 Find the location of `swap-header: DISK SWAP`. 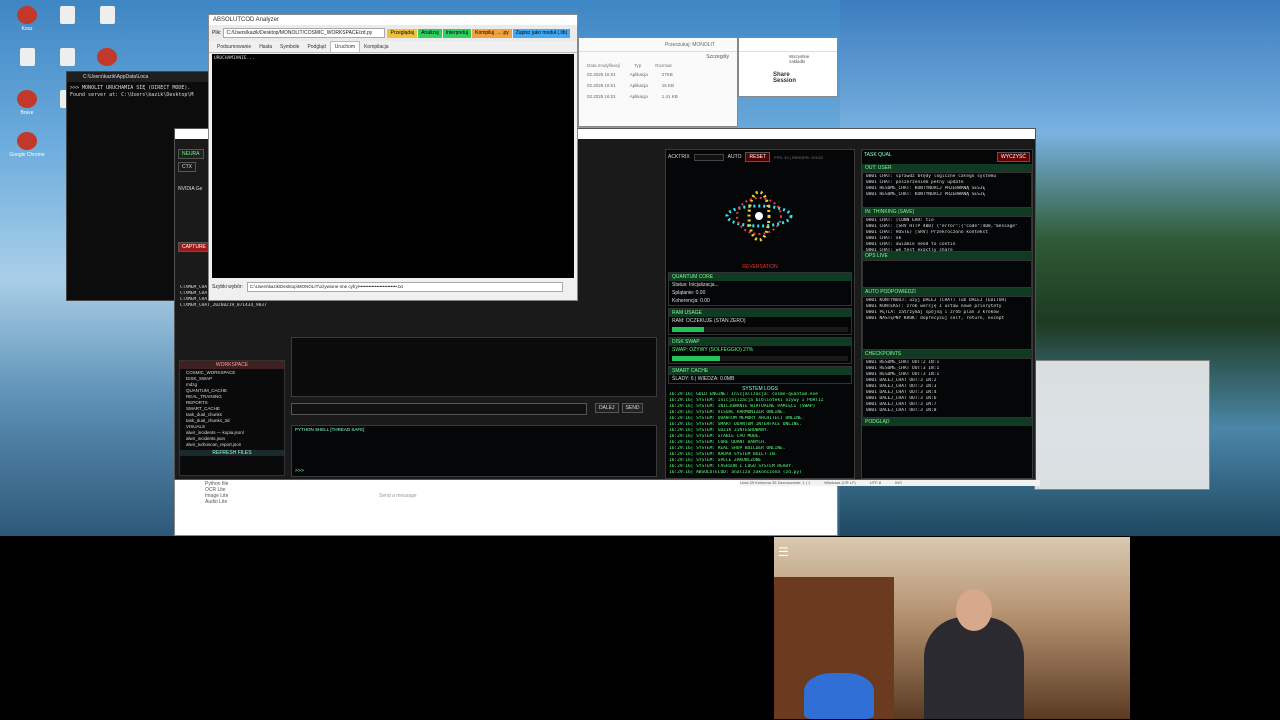

swap-header: DISK SWAP is located at coordinates (760, 342).